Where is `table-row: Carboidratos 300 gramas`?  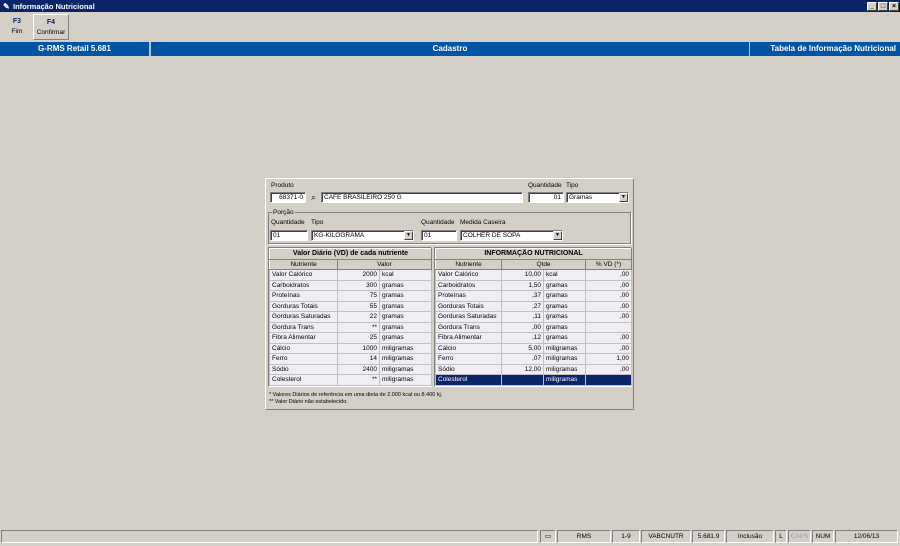 table-row: Carboidratos 300 gramas is located at coordinates (350, 285).